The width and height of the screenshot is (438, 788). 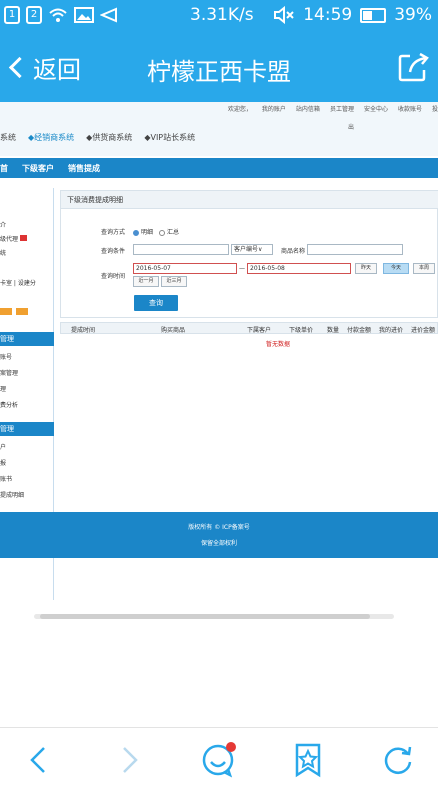 I want to click on horizontal-scrollbar, so click(x=214, y=616).